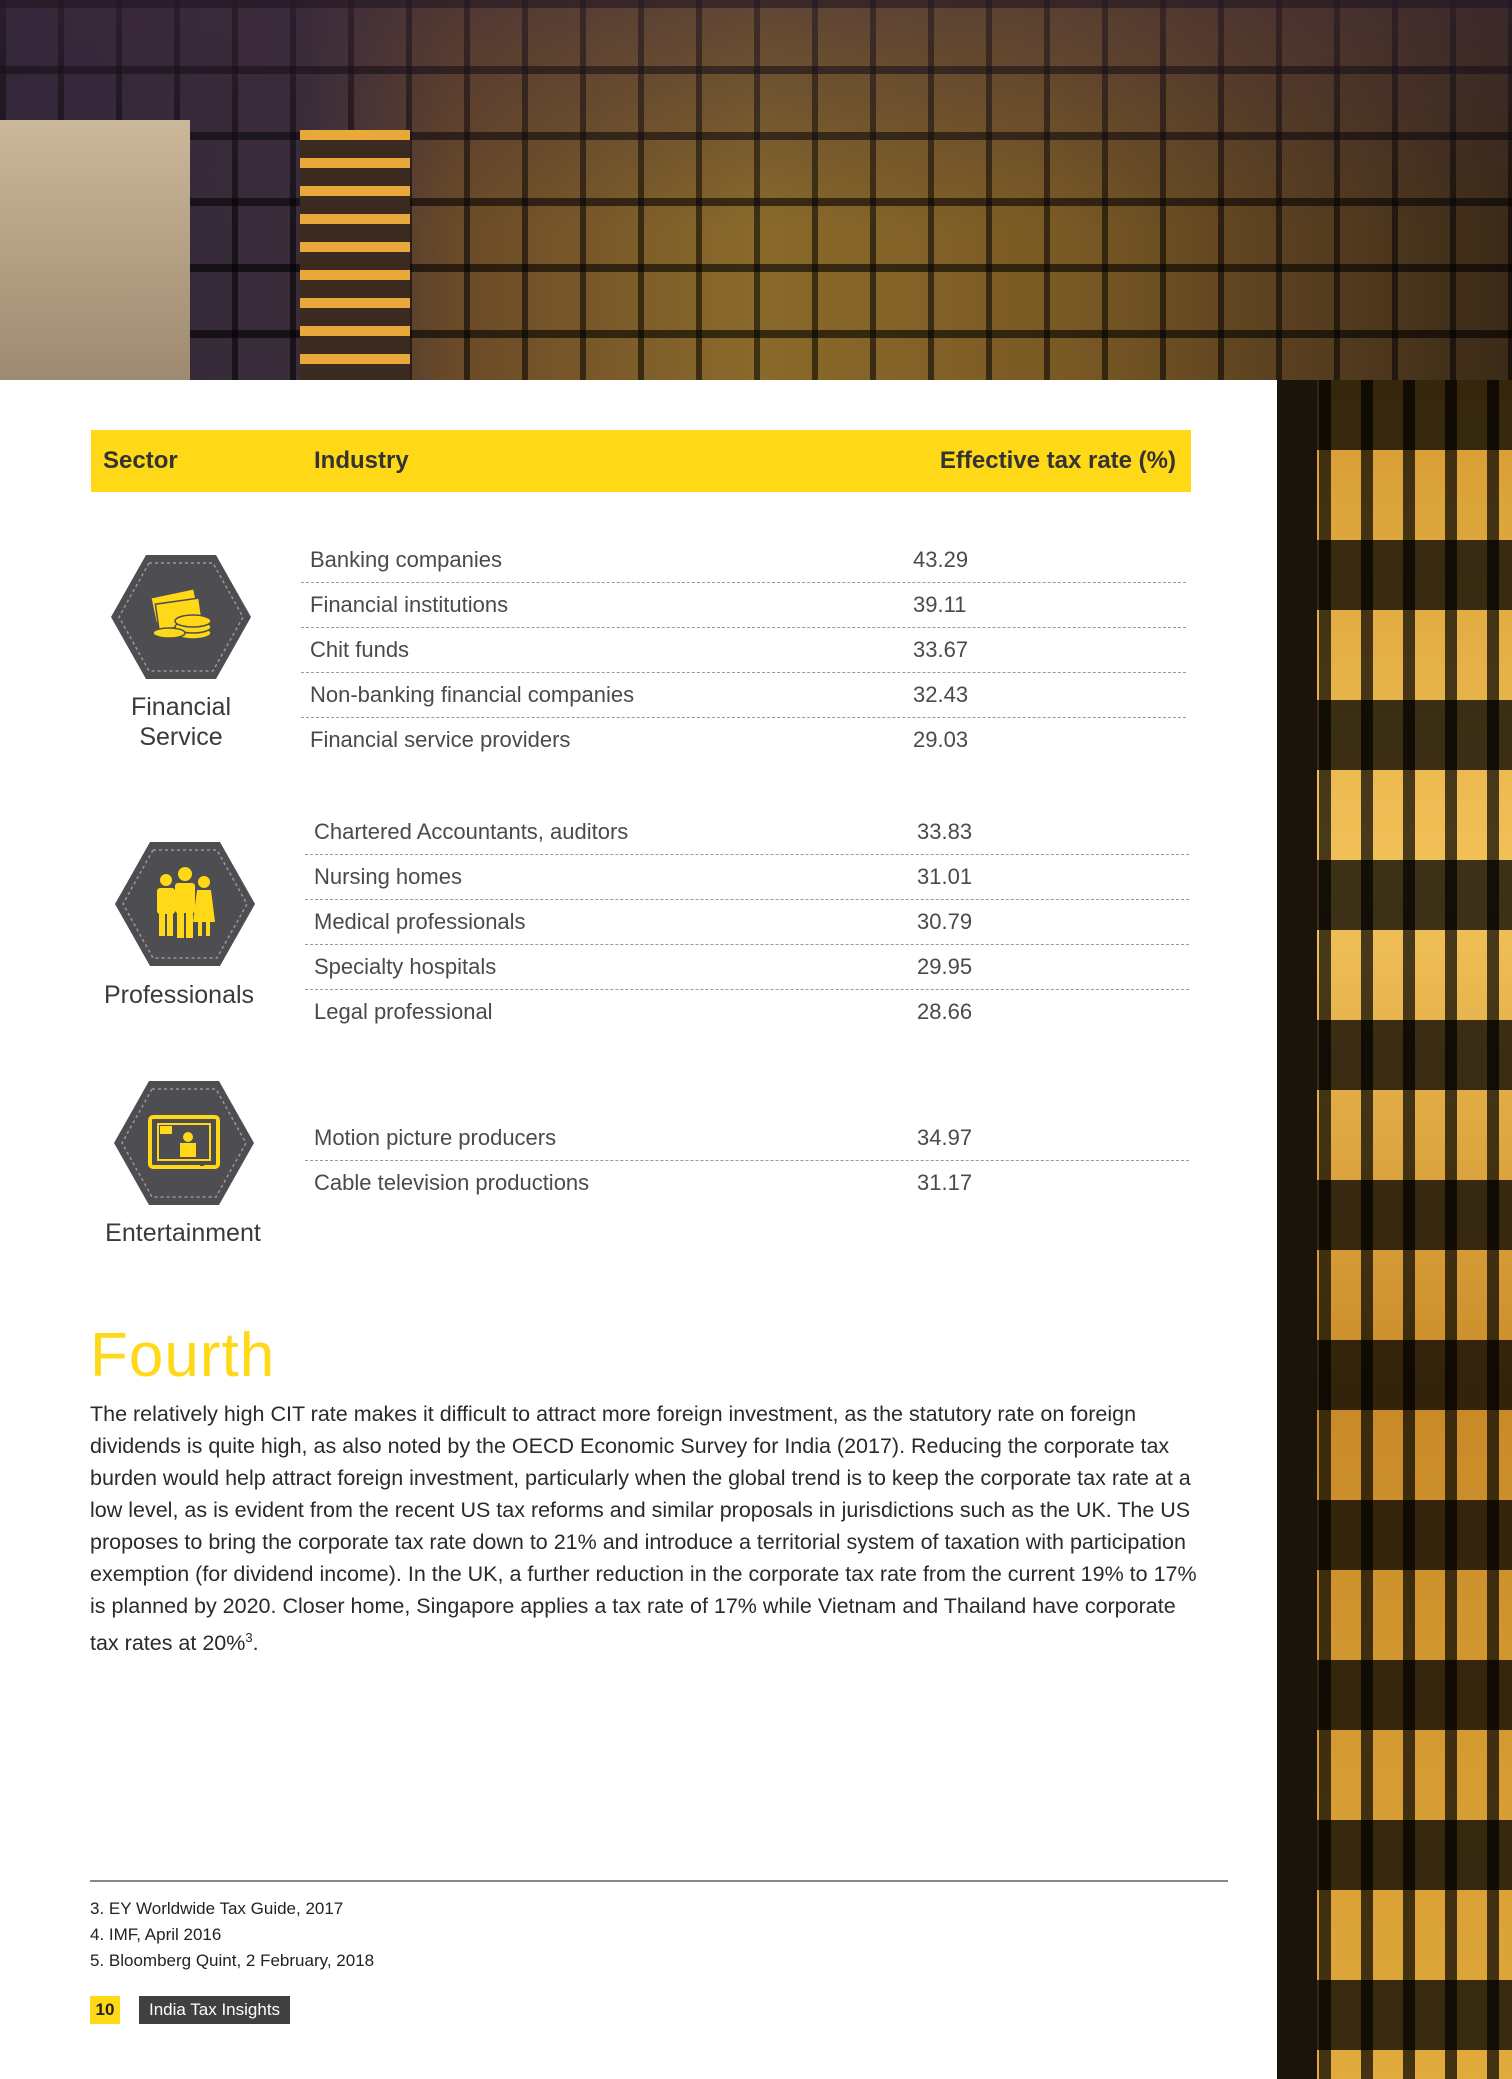 This screenshot has width=1512, height=2079. I want to click on tax-rate: 39.11, so click(940, 604).